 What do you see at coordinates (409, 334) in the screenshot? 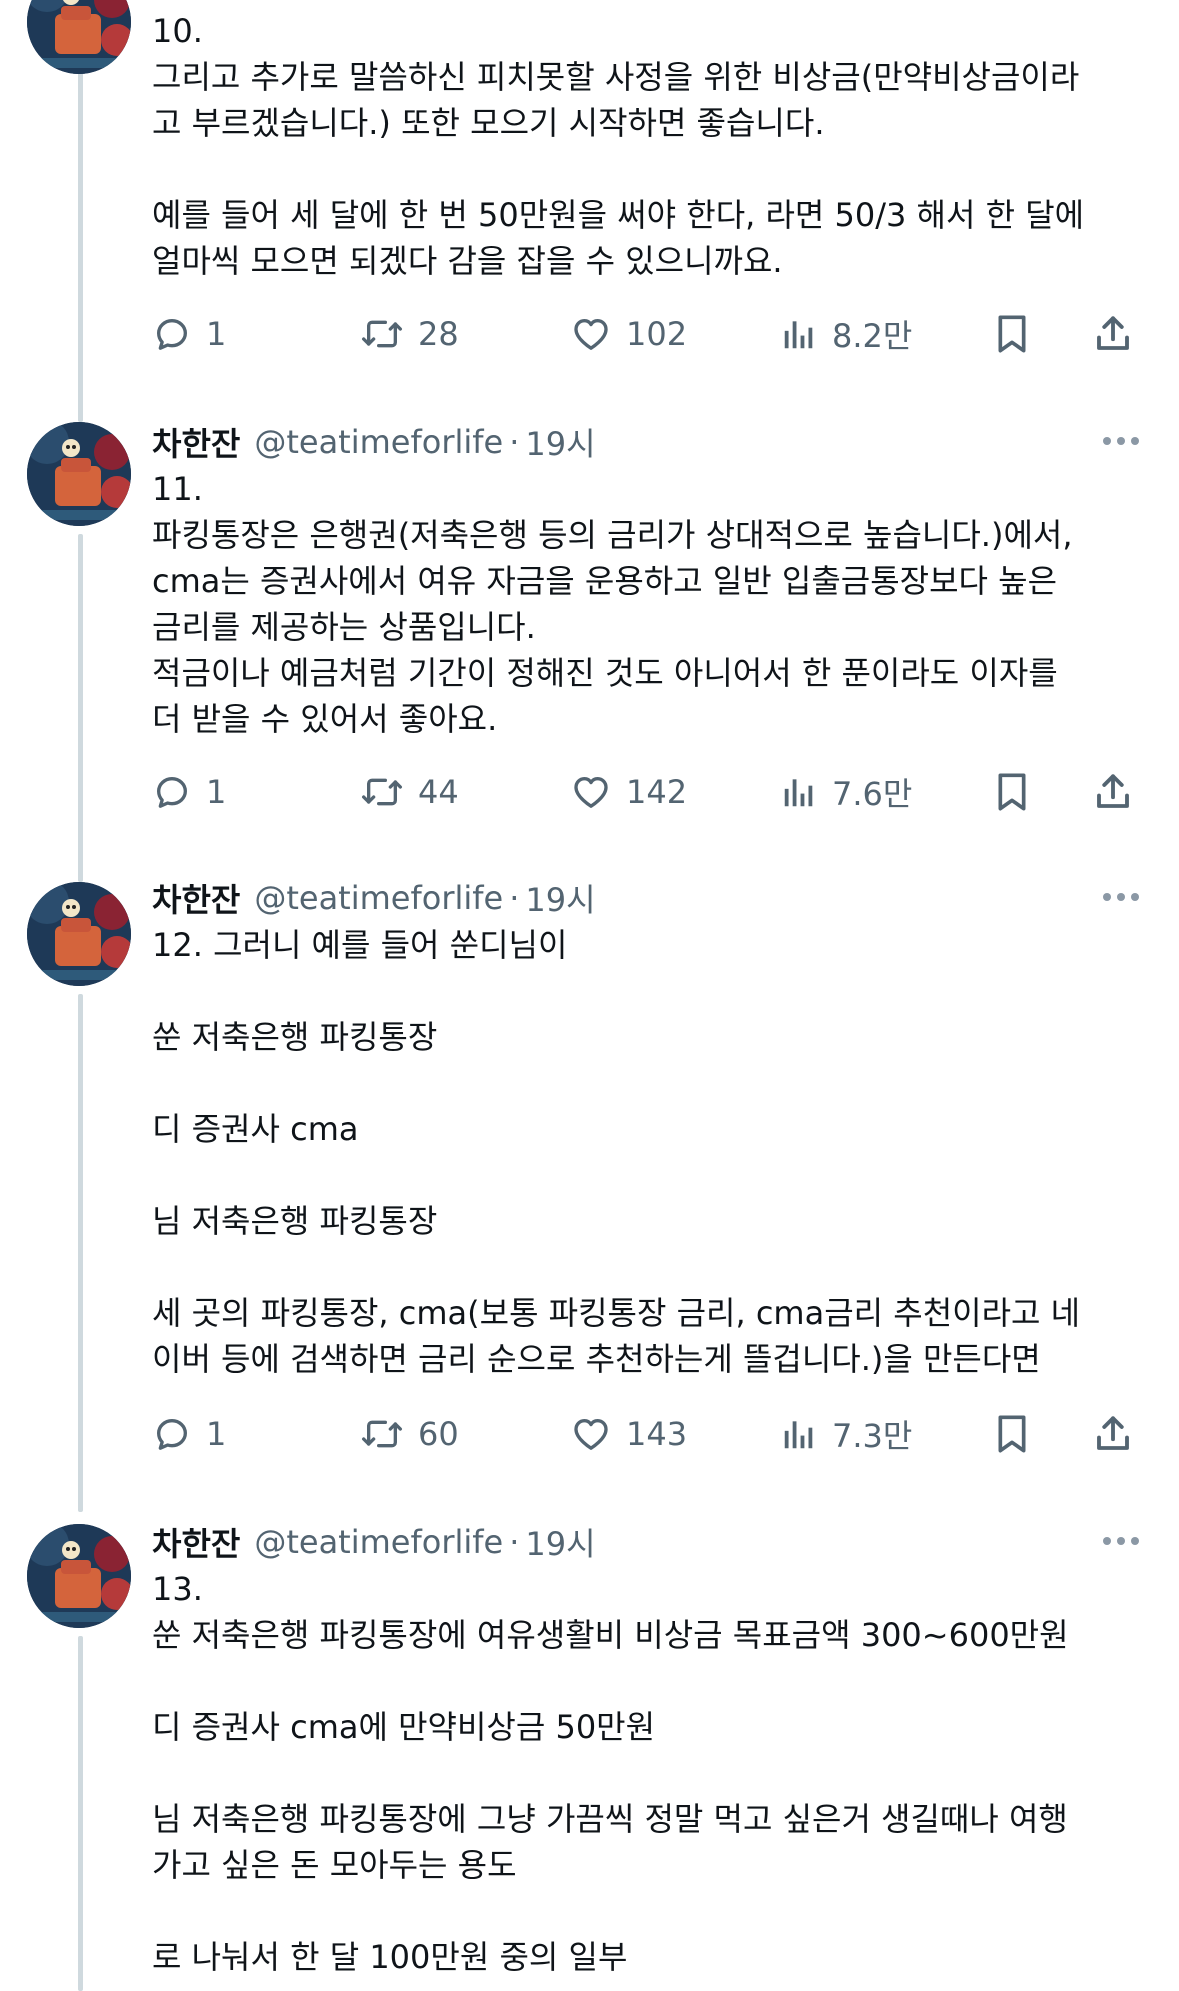
I see `retweet-button: 28` at bounding box center [409, 334].